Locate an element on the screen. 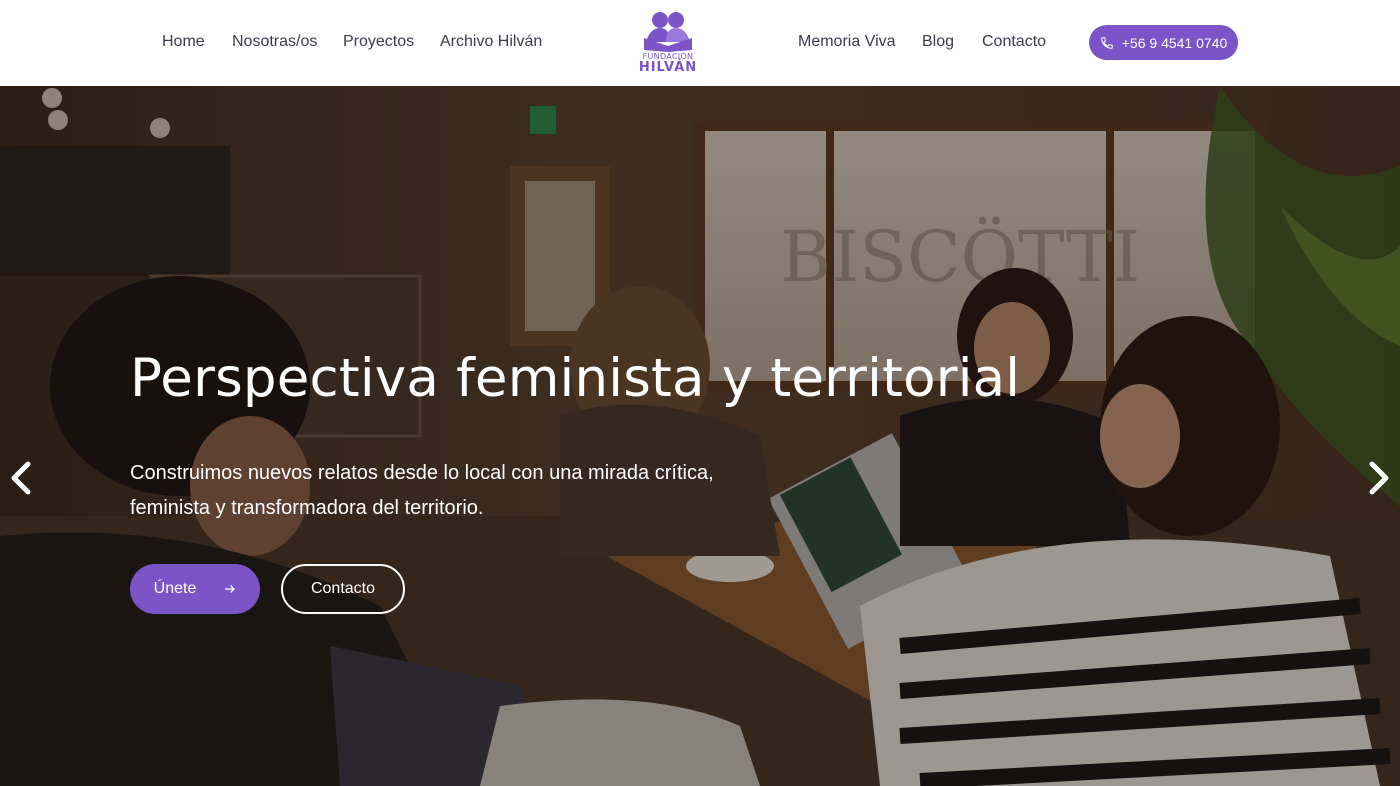 The image size is (1400, 786). slider-prev-arrow is located at coordinates (21, 478).